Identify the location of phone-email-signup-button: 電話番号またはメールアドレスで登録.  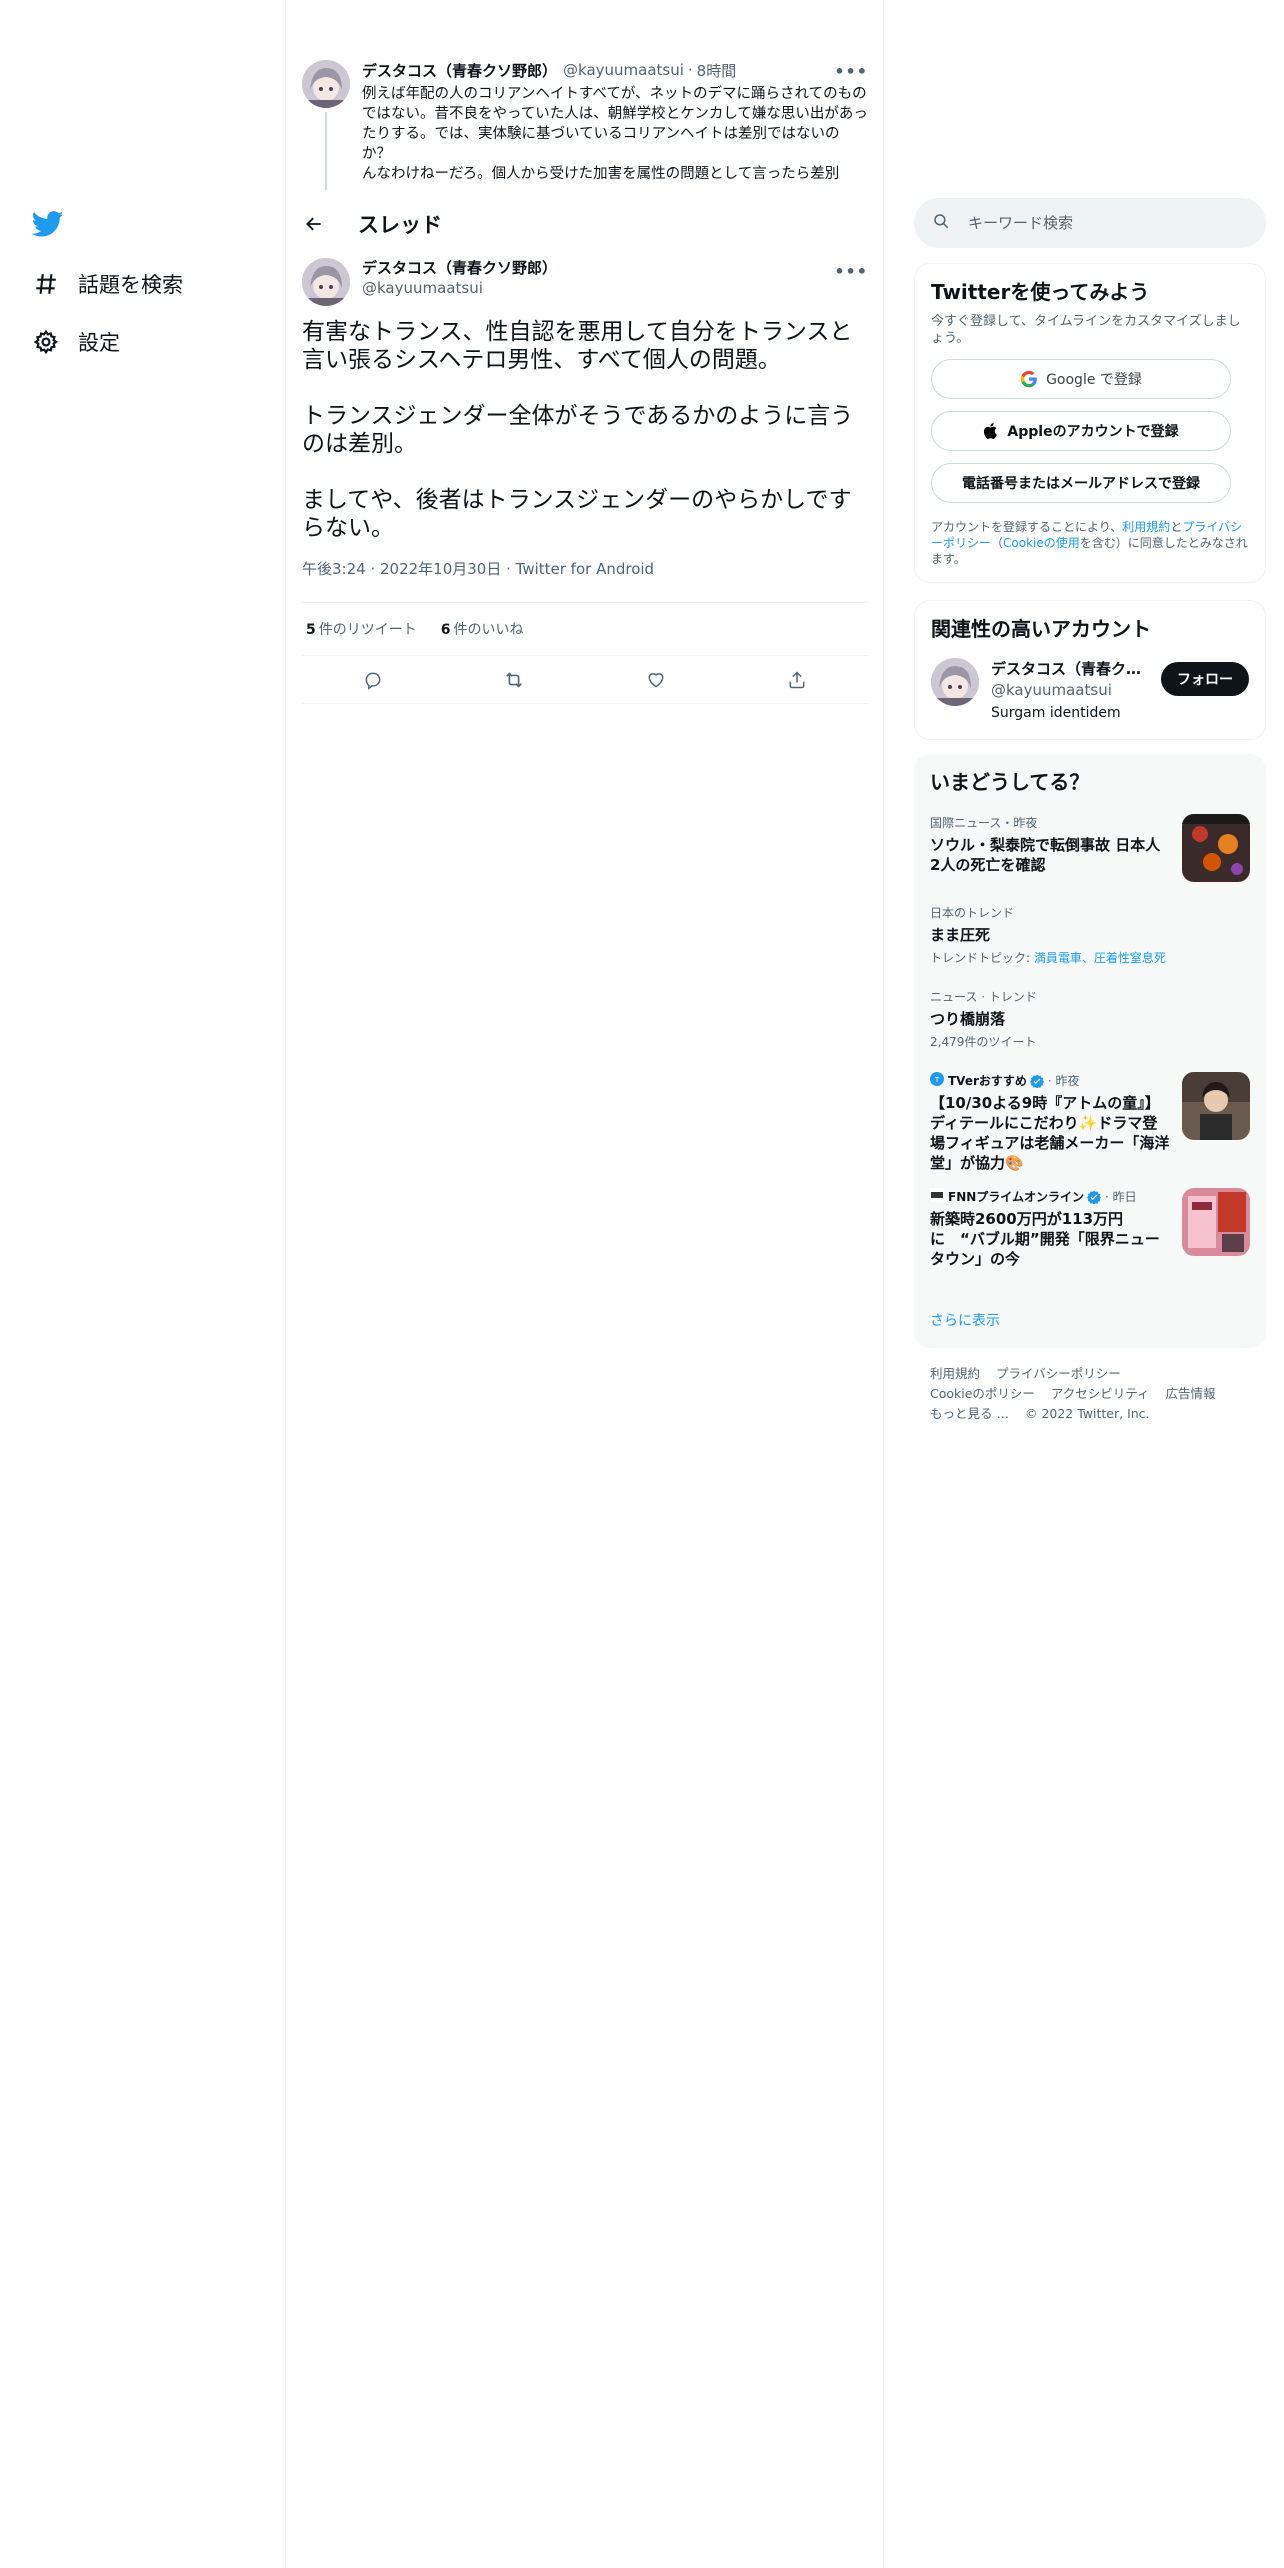
(1081, 483).